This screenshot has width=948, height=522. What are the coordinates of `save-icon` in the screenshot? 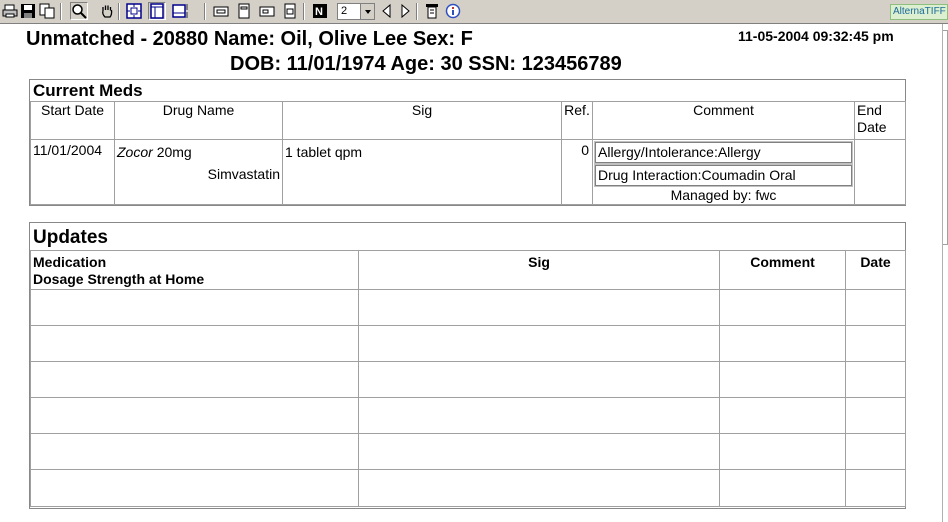 It's located at (28, 11).